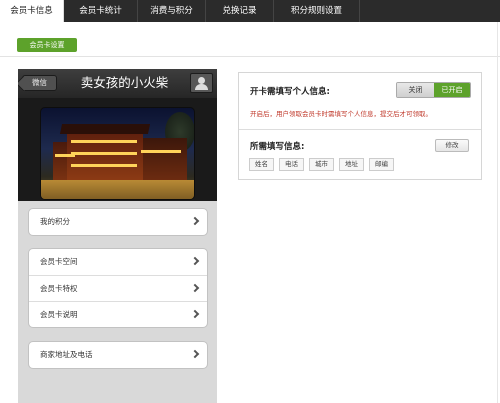 This screenshot has height=403, width=500. What do you see at coordinates (117, 153) in the screenshot?
I see `storefront-photo` at bounding box center [117, 153].